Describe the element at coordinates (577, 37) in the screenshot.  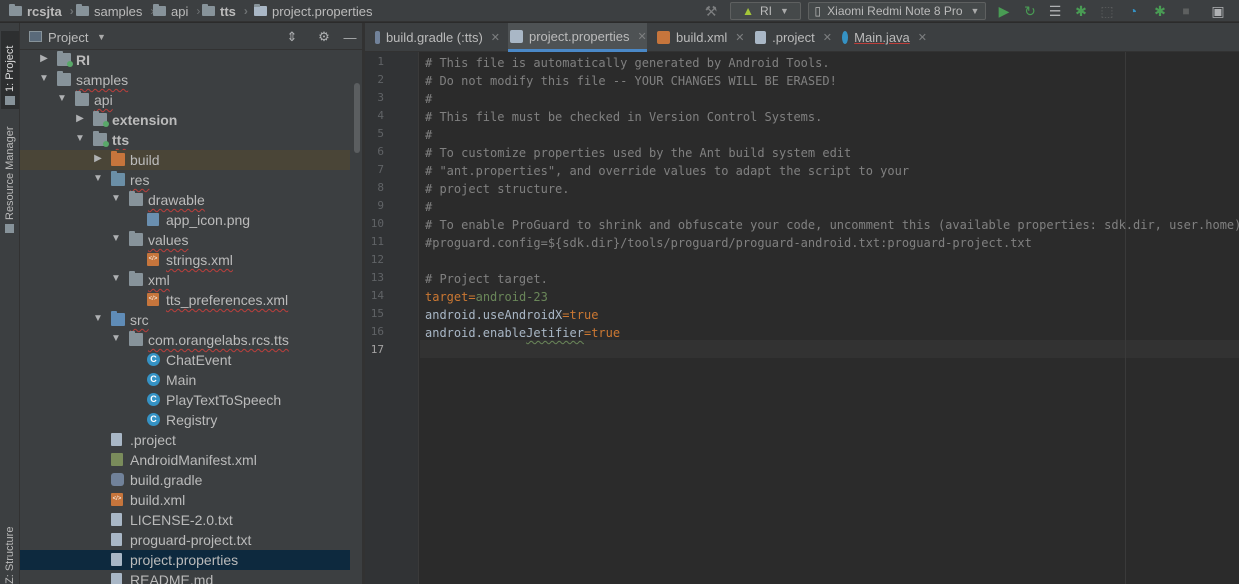
I see `editor-tab: project.properties ✕` at that location.